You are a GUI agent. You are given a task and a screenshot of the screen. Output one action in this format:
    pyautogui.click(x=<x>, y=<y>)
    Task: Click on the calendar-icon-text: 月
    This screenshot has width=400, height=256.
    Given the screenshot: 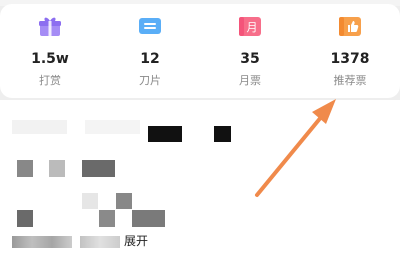 What is the action you would take?
    pyautogui.click(x=252, y=27)
    